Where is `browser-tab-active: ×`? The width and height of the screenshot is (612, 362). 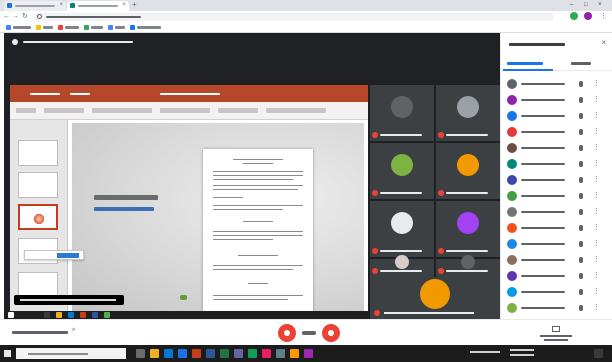 browser-tab-active: × is located at coordinates (98, 6).